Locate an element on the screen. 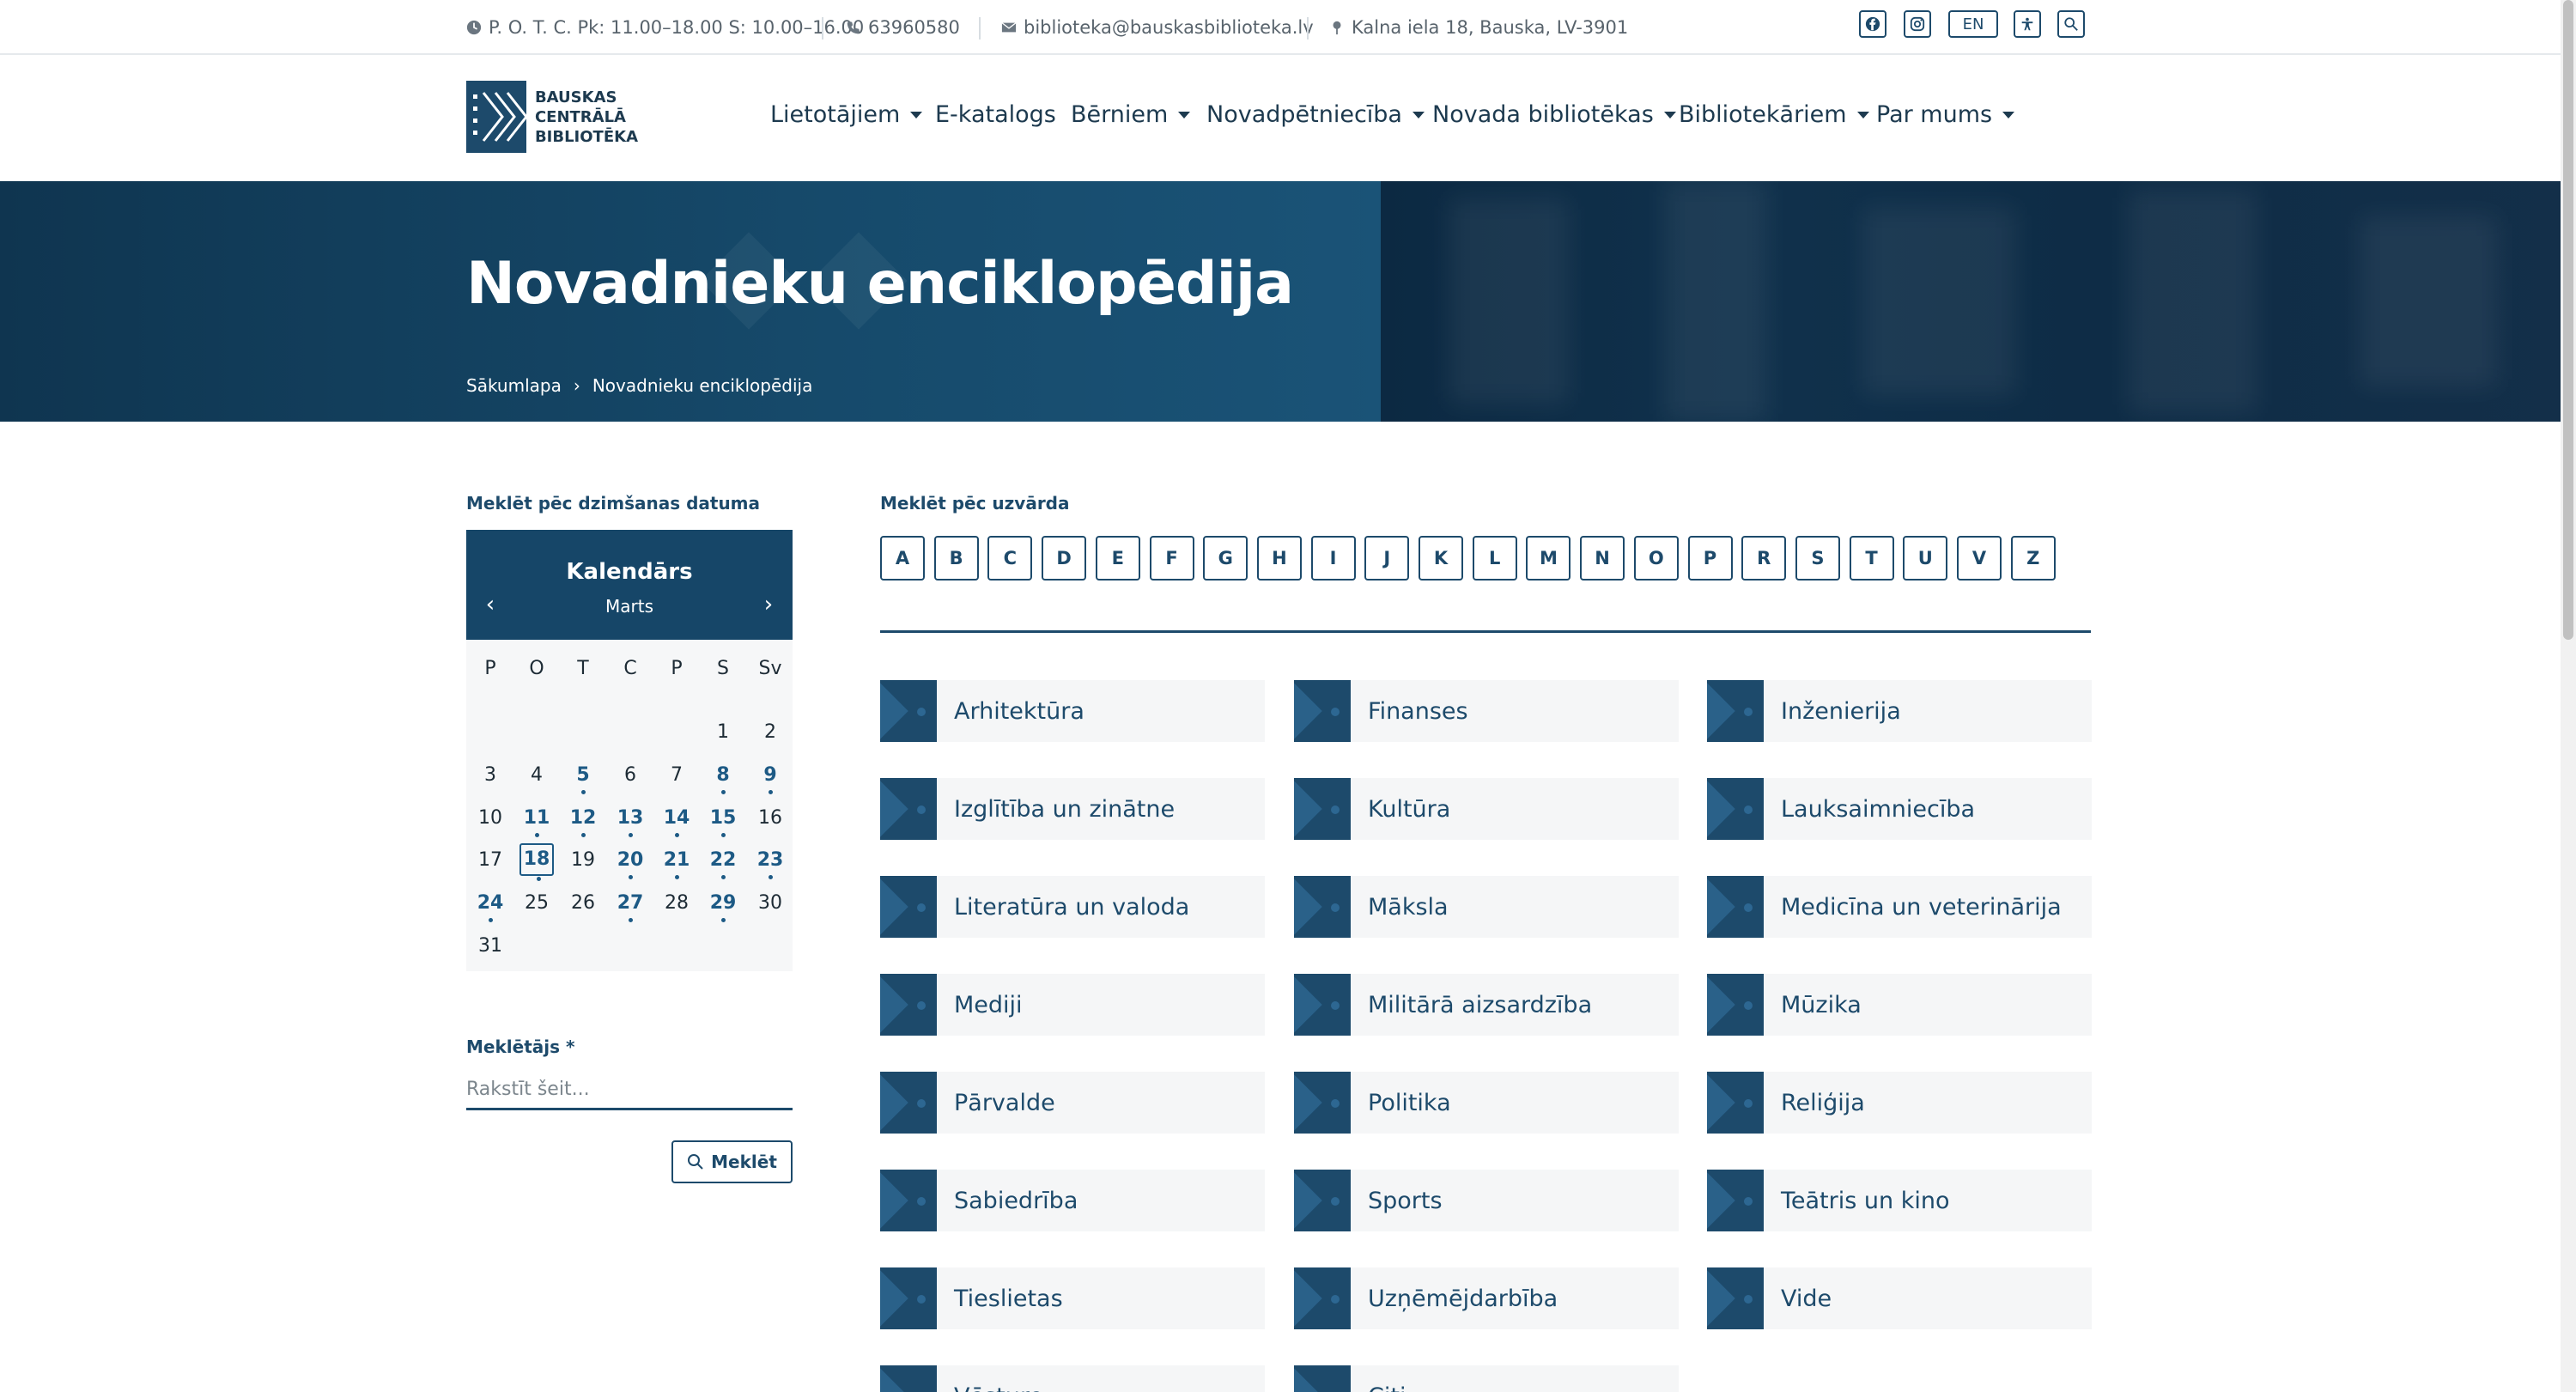 The height and width of the screenshot is (1392, 2576). breadcrumb-current: Novadnieku enciklopēdija is located at coordinates (702, 386).